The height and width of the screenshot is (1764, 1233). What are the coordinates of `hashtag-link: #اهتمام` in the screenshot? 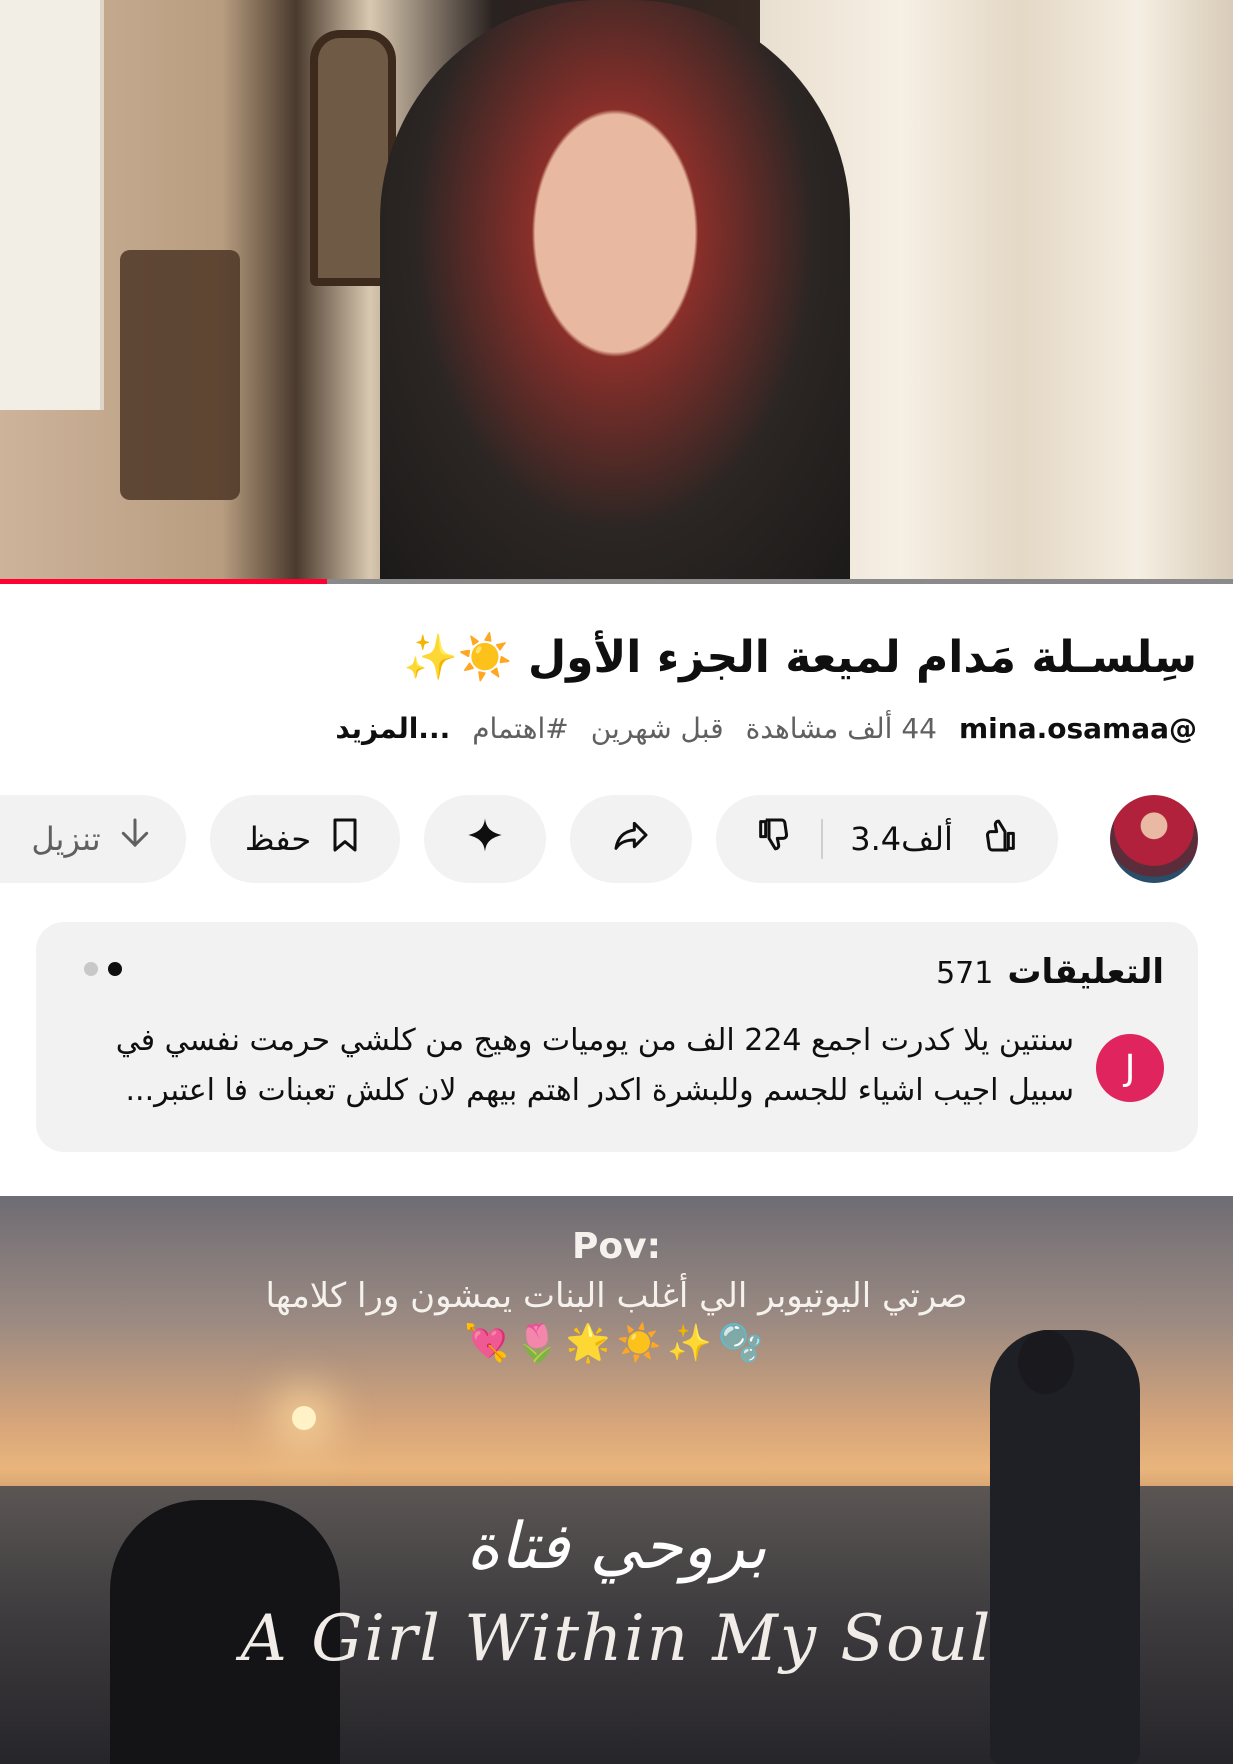 It's located at (520, 728).